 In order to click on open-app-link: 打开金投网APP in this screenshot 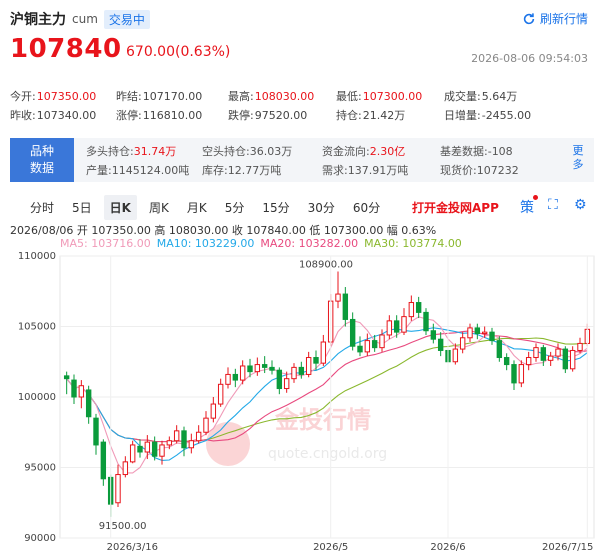, I will do `click(455, 207)`.